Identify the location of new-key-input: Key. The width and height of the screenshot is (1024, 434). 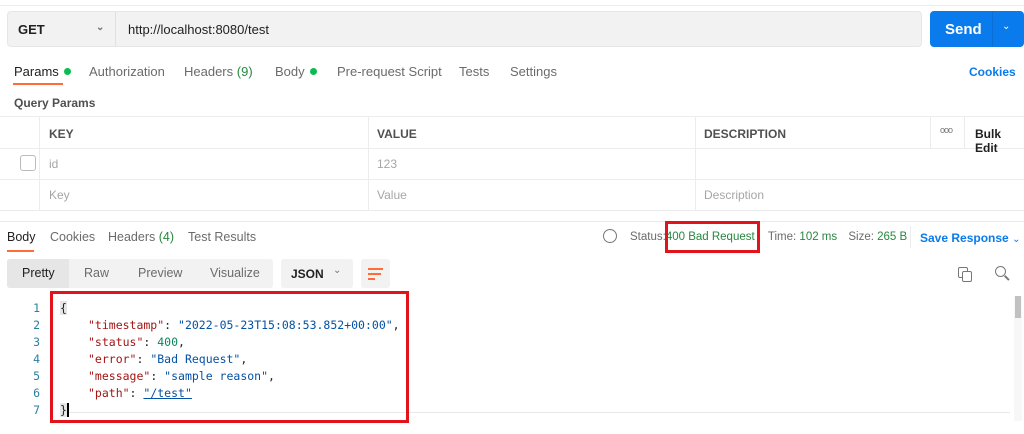
(59, 195).